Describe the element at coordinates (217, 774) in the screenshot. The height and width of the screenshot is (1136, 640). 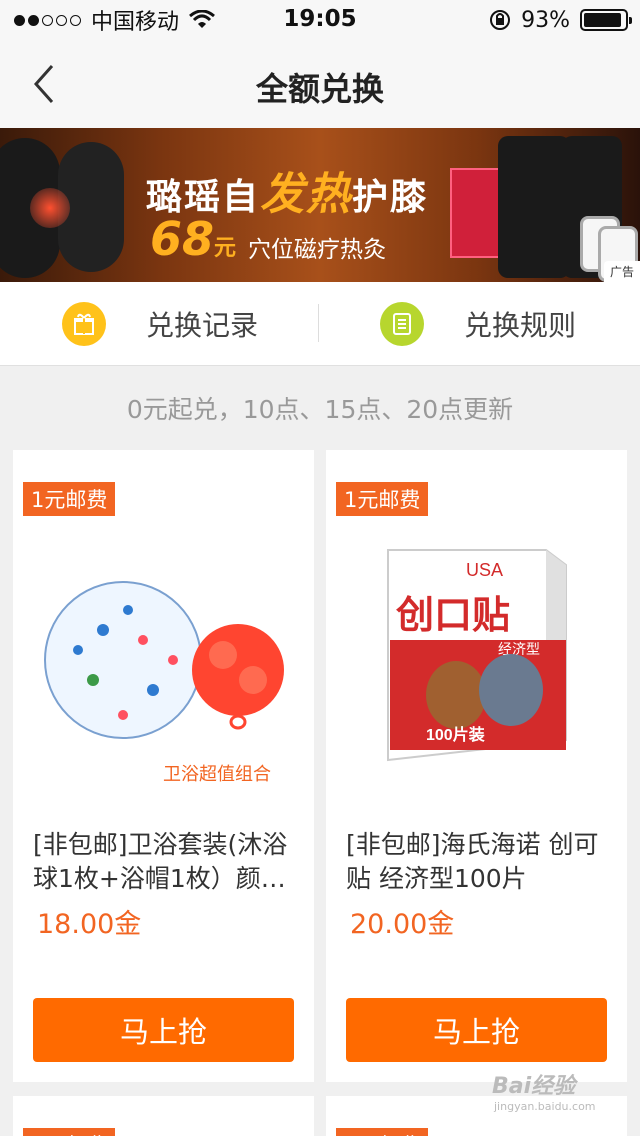
I see `product-image-caption: 卫浴超值组合` at that location.